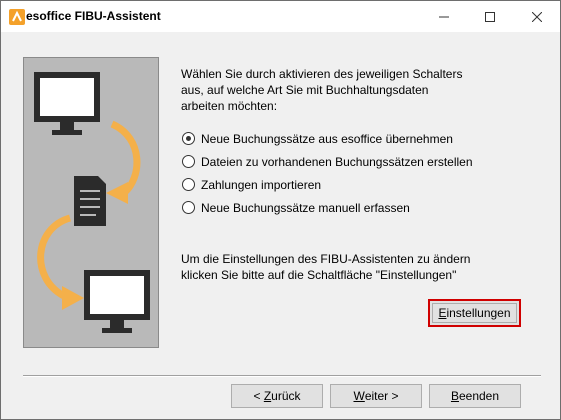  I want to click on window-title: esoffice FIBU-Assistent, so click(93, 16).